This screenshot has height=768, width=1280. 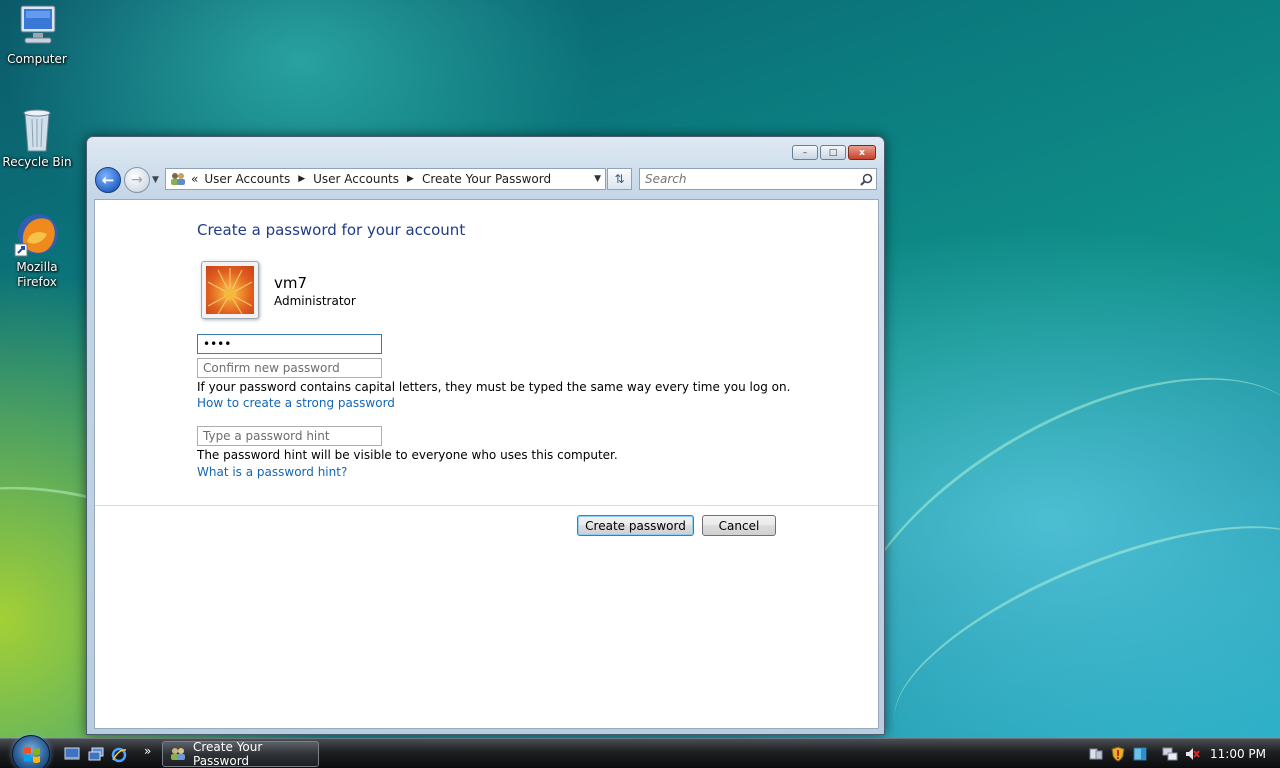 I want to click on switch-windows-icon, so click(x=96, y=754).